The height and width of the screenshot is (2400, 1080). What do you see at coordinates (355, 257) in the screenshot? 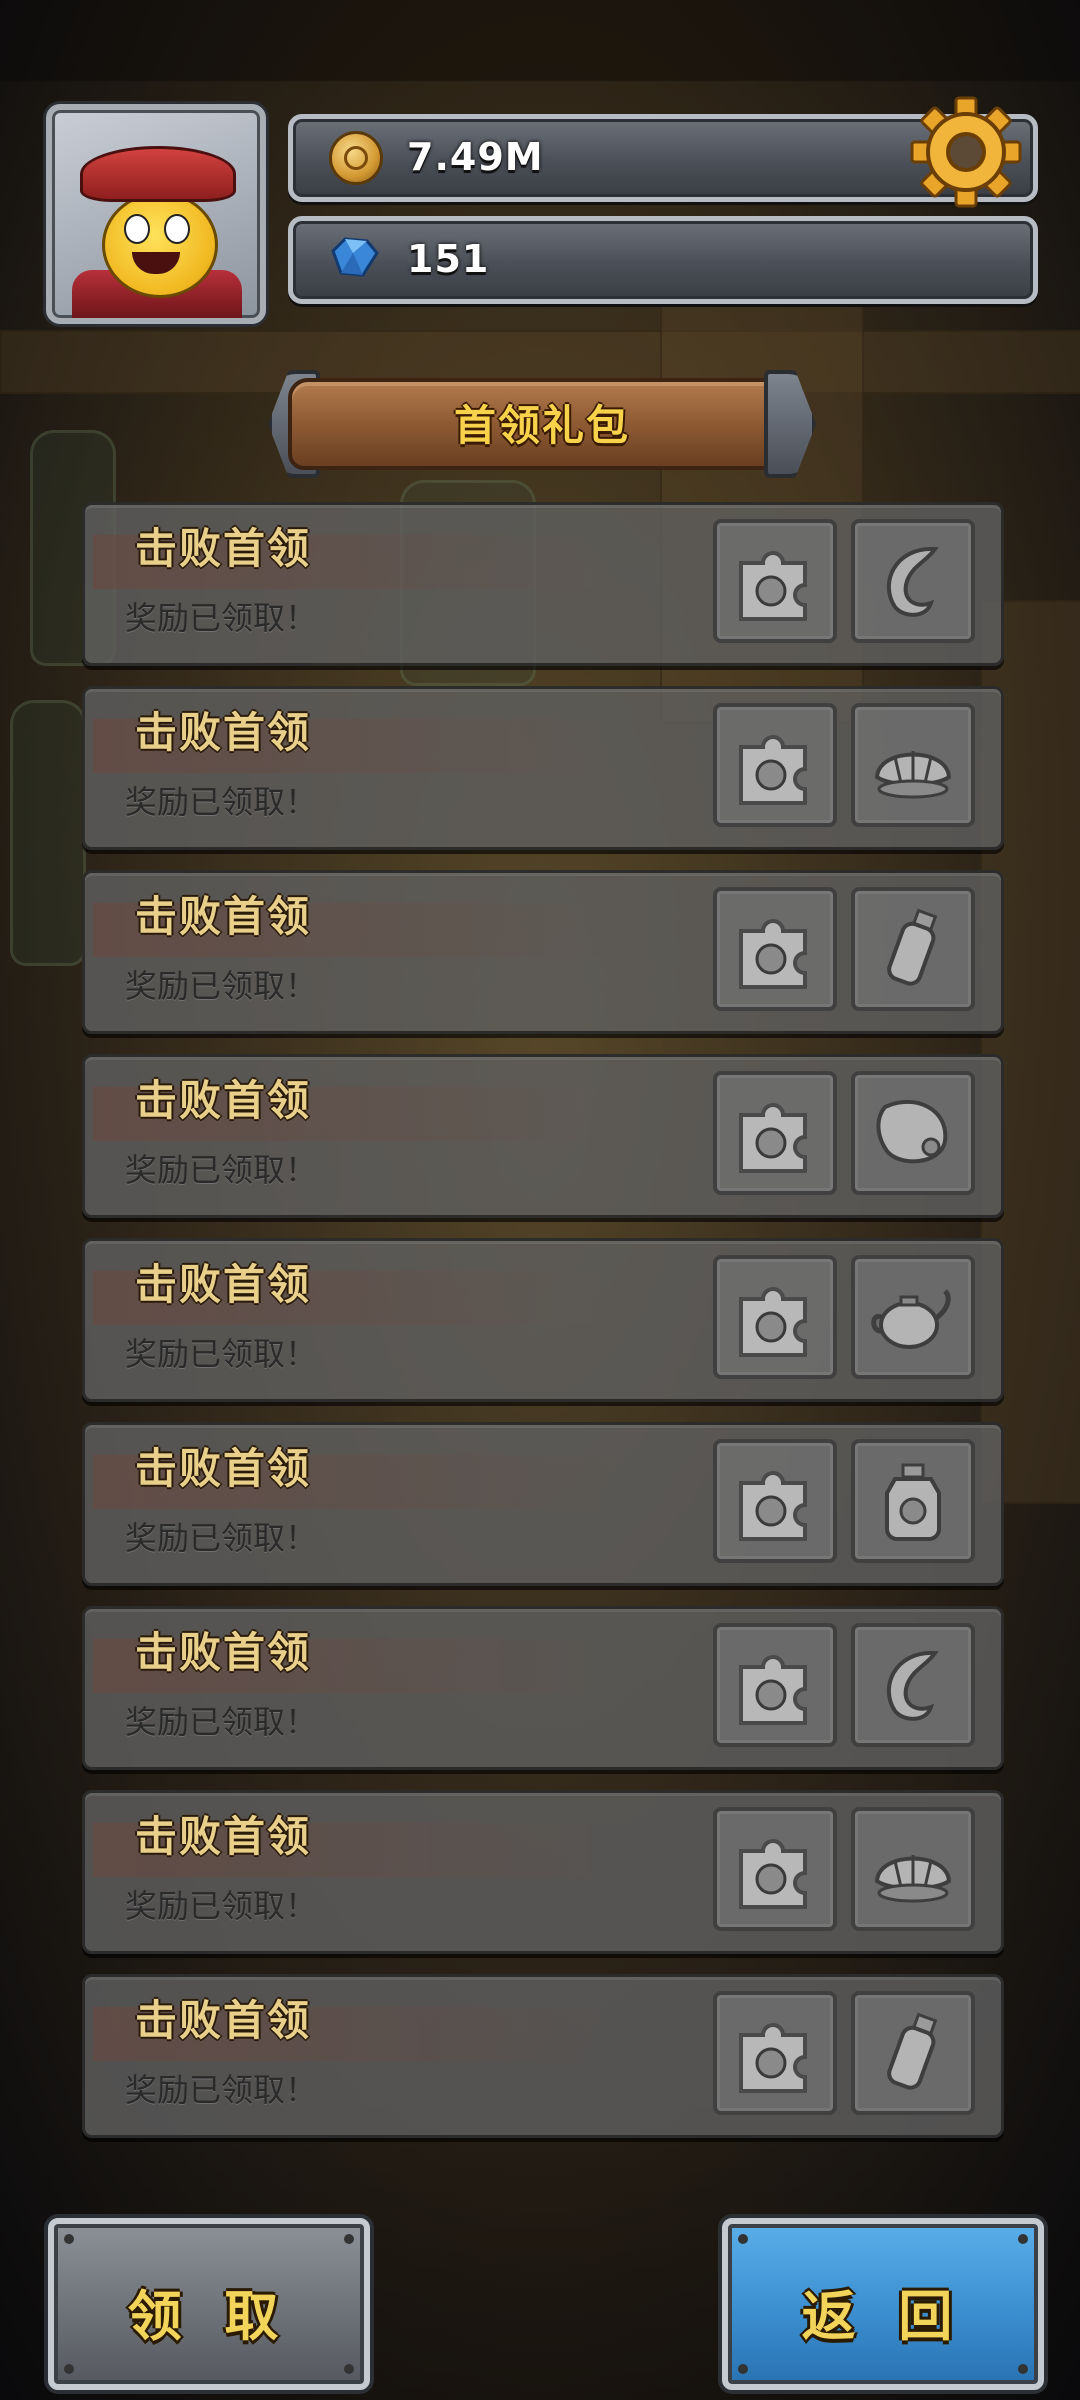
I see `gem-icon` at bounding box center [355, 257].